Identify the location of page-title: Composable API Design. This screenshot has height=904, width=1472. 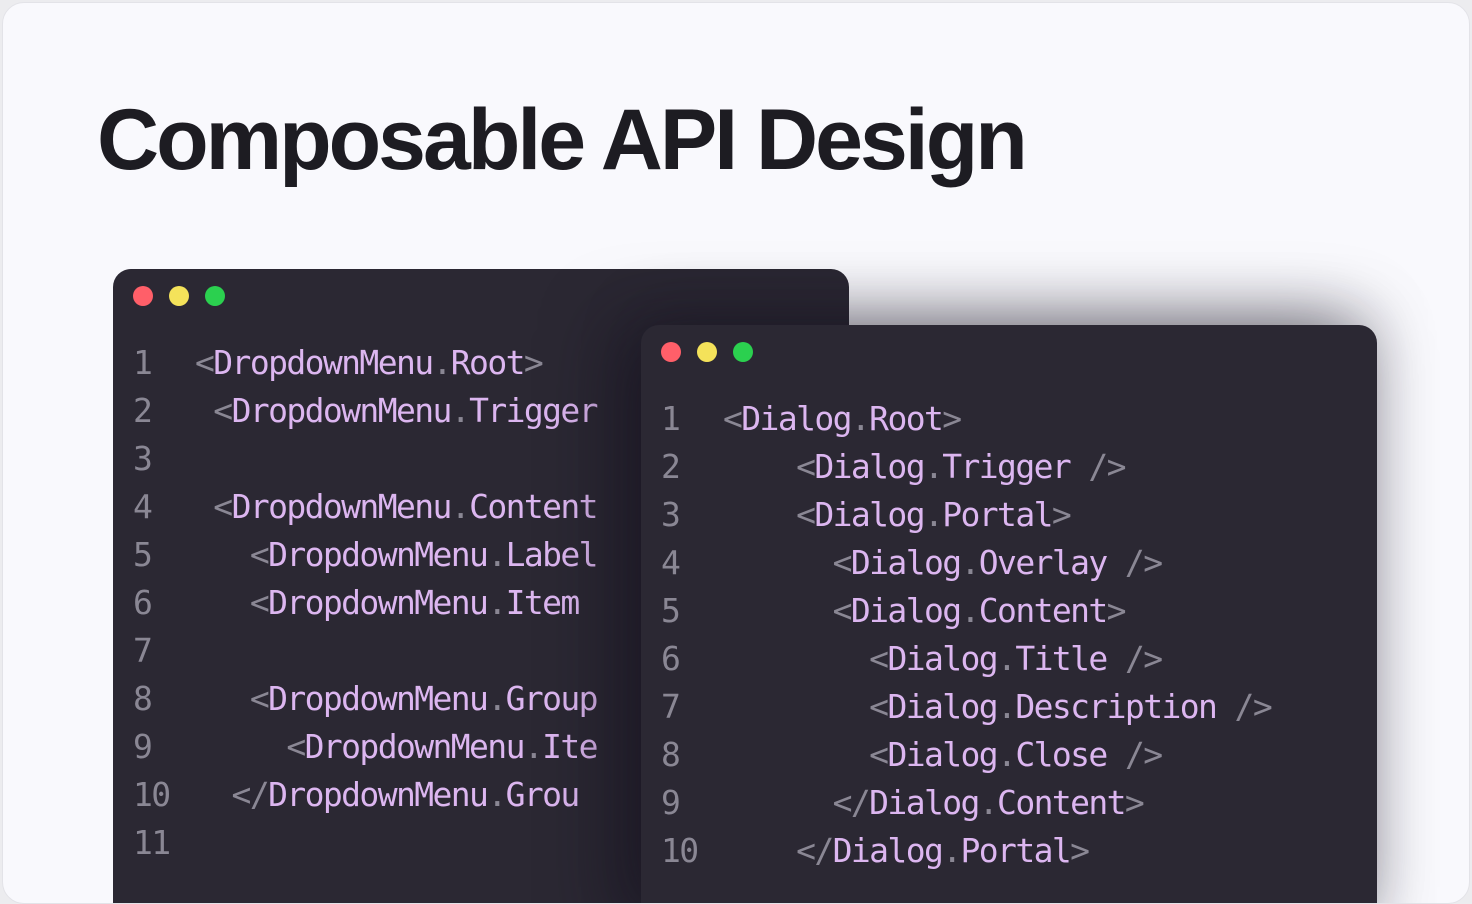
(562, 140).